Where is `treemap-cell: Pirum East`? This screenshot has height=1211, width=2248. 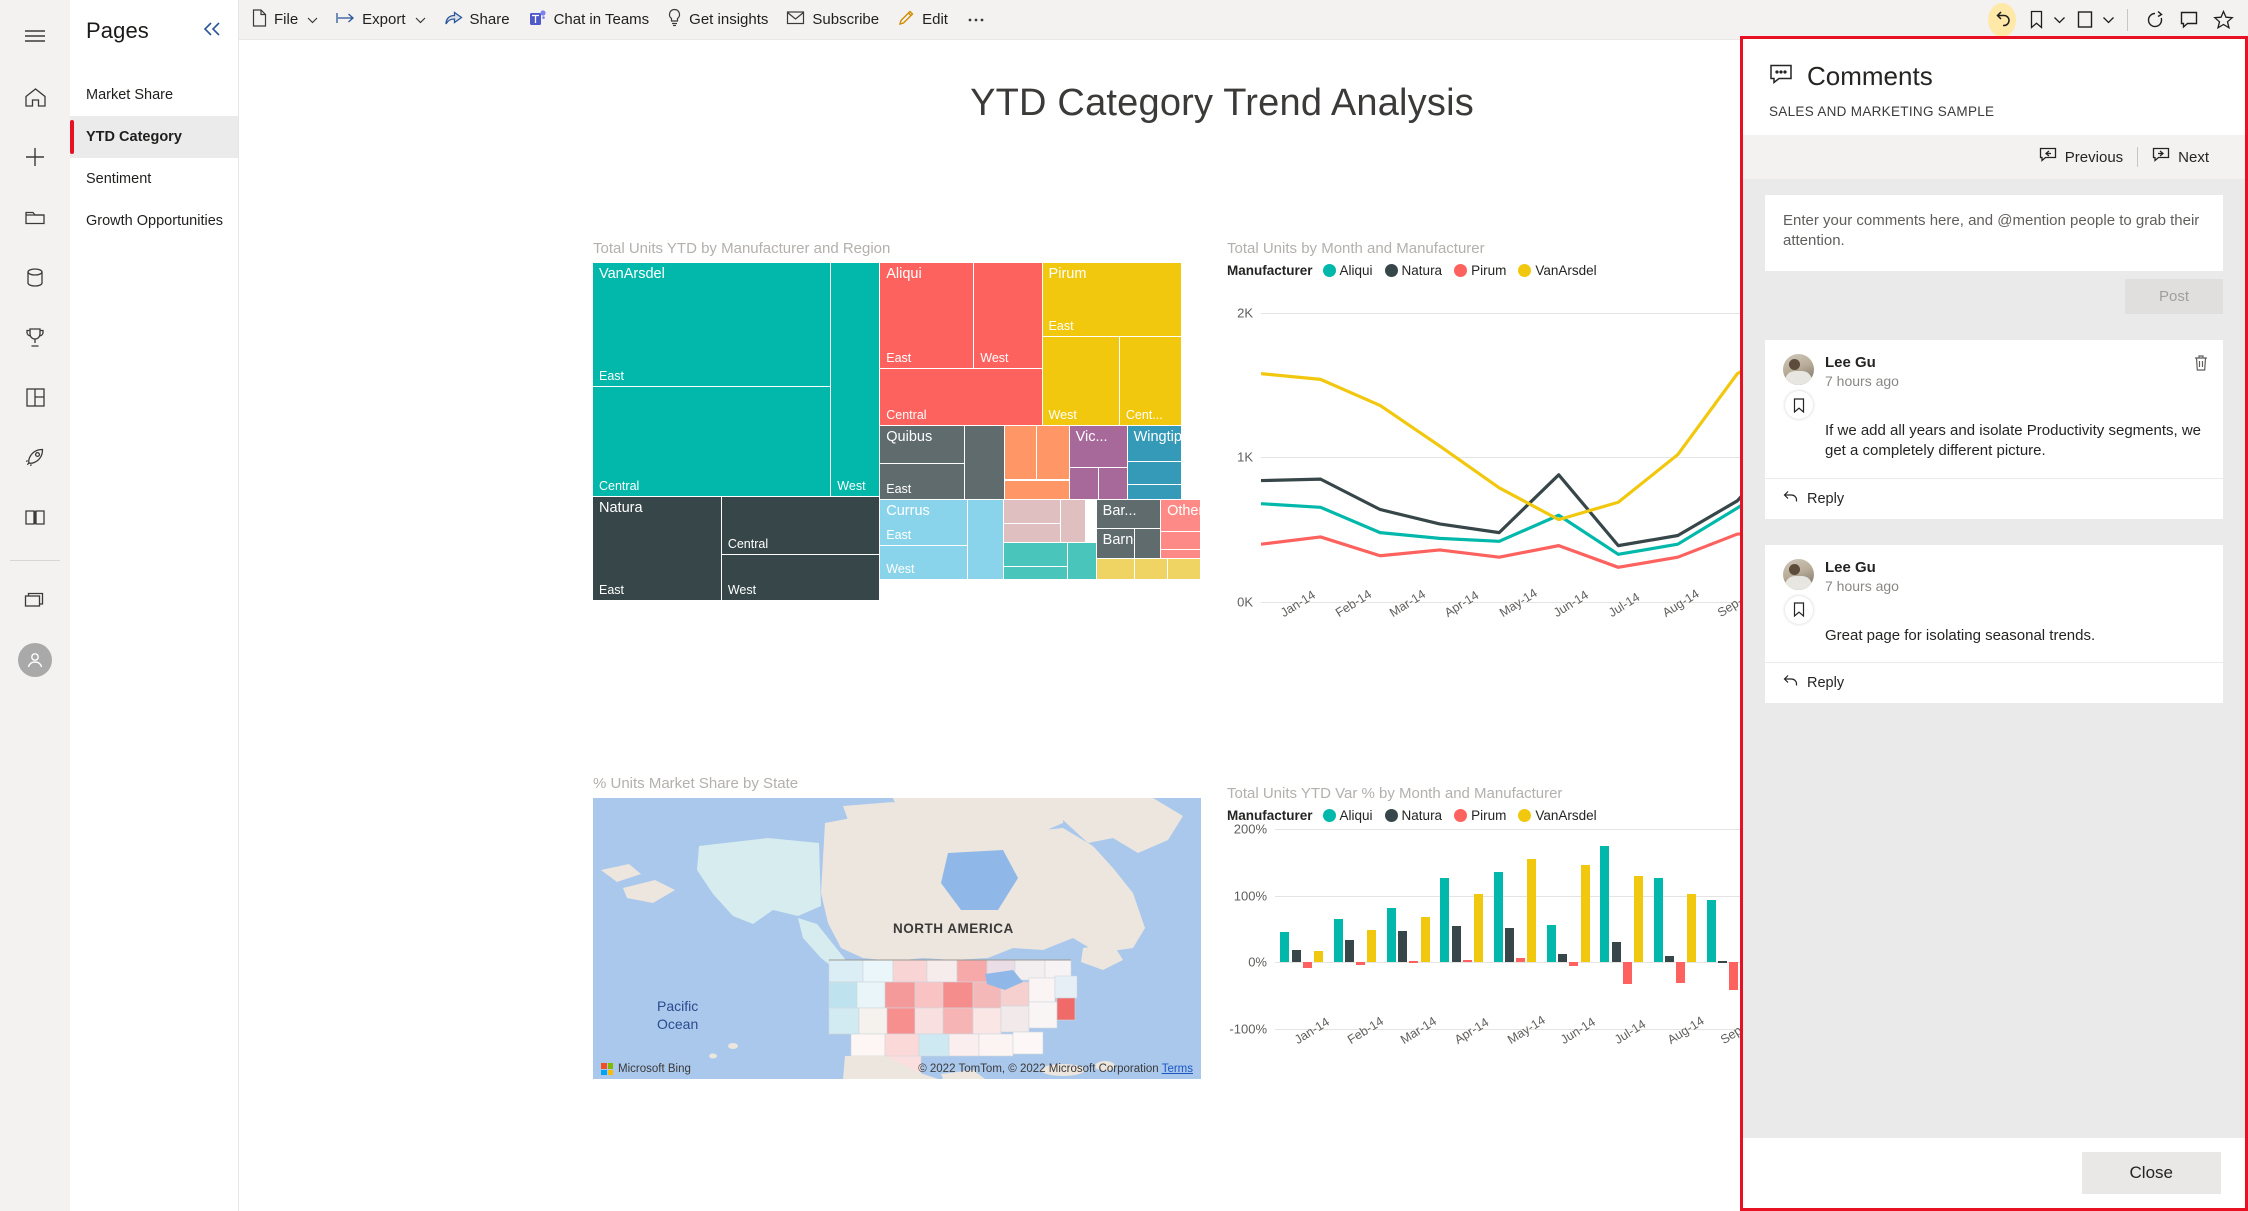
treemap-cell: Pirum East is located at coordinates (1112, 300).